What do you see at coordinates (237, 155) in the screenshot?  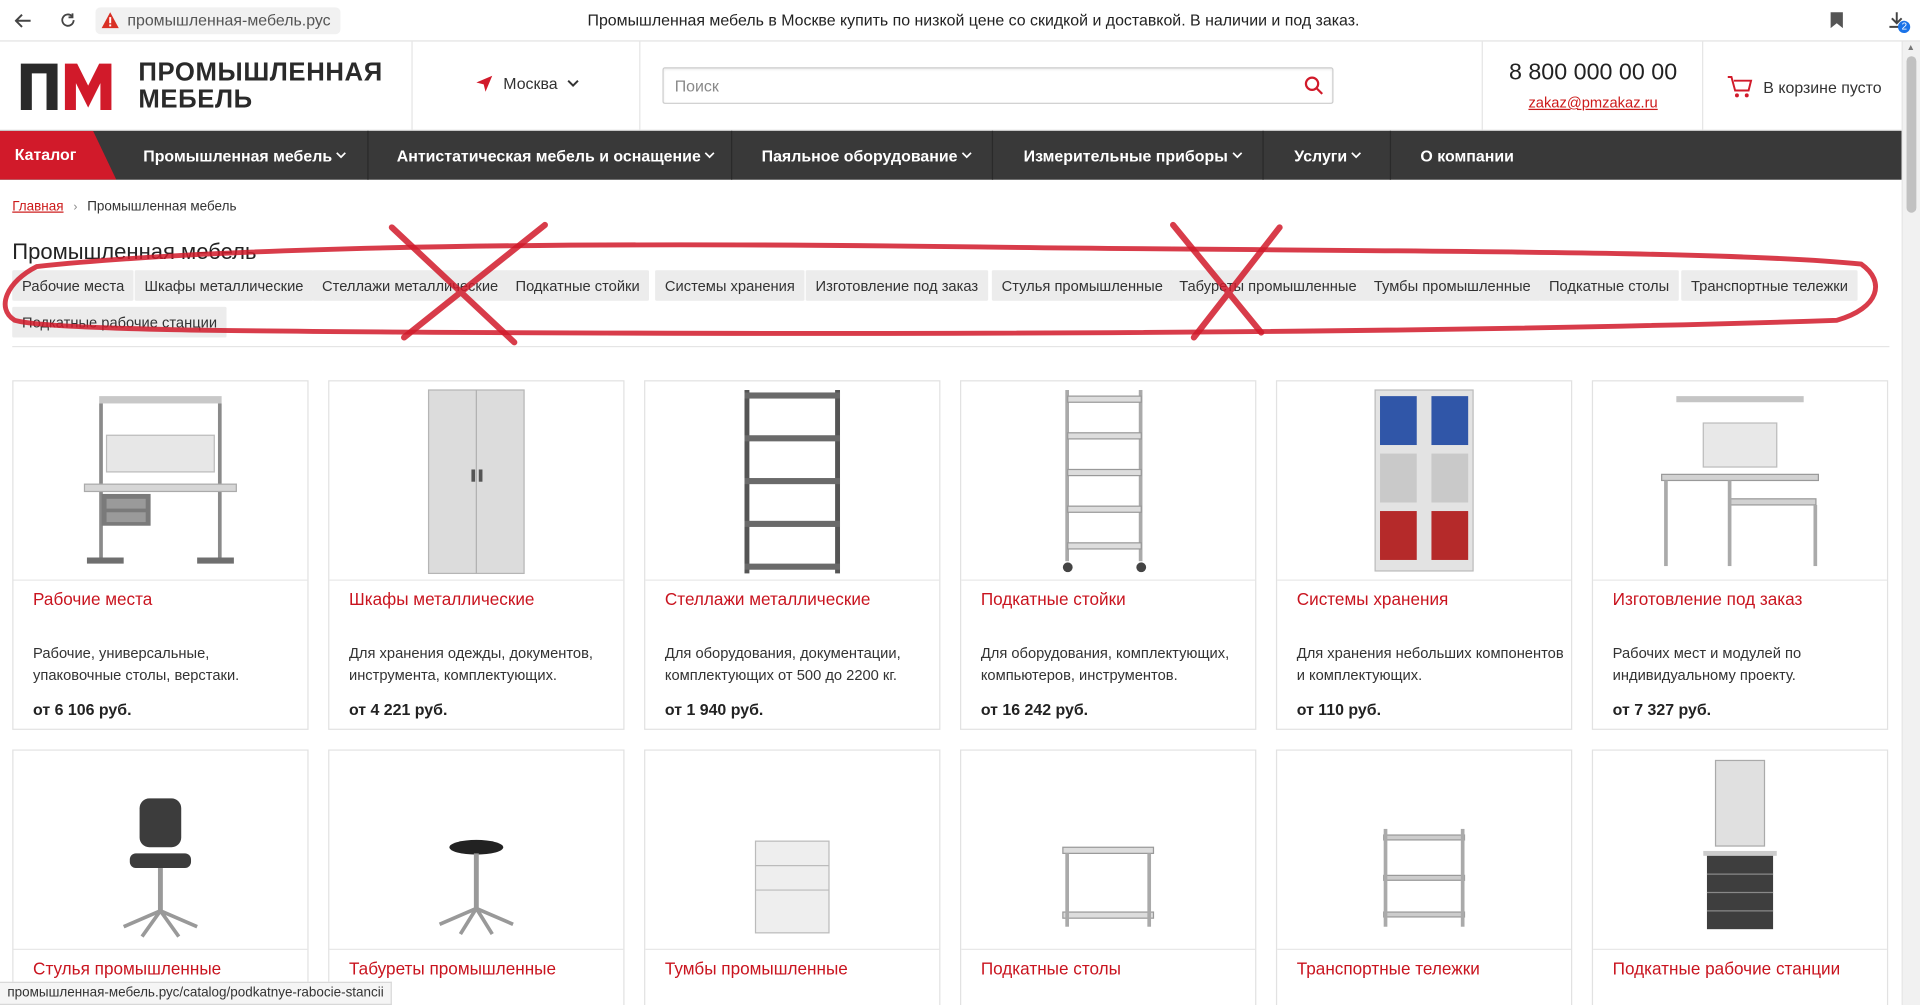 I see `menu-item-label: Промышленная мебель` at bounding box center [237, 155].